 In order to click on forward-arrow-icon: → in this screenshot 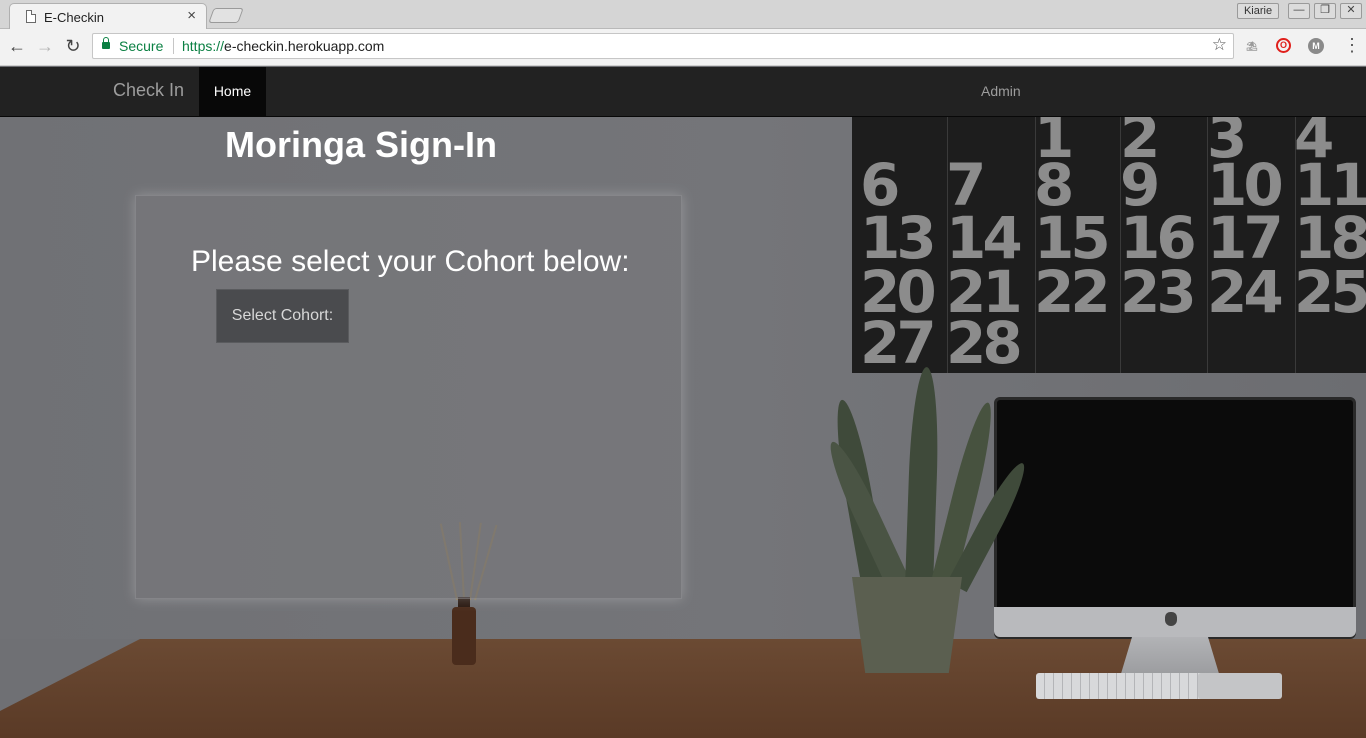, I will do `click(45, 46)`.